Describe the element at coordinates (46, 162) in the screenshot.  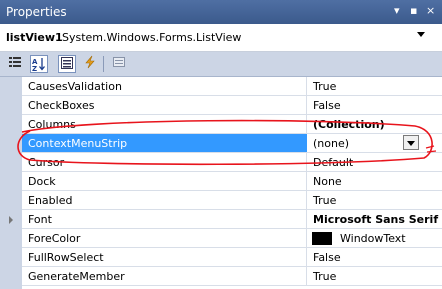
I see `property-name: Cursor` at that location.